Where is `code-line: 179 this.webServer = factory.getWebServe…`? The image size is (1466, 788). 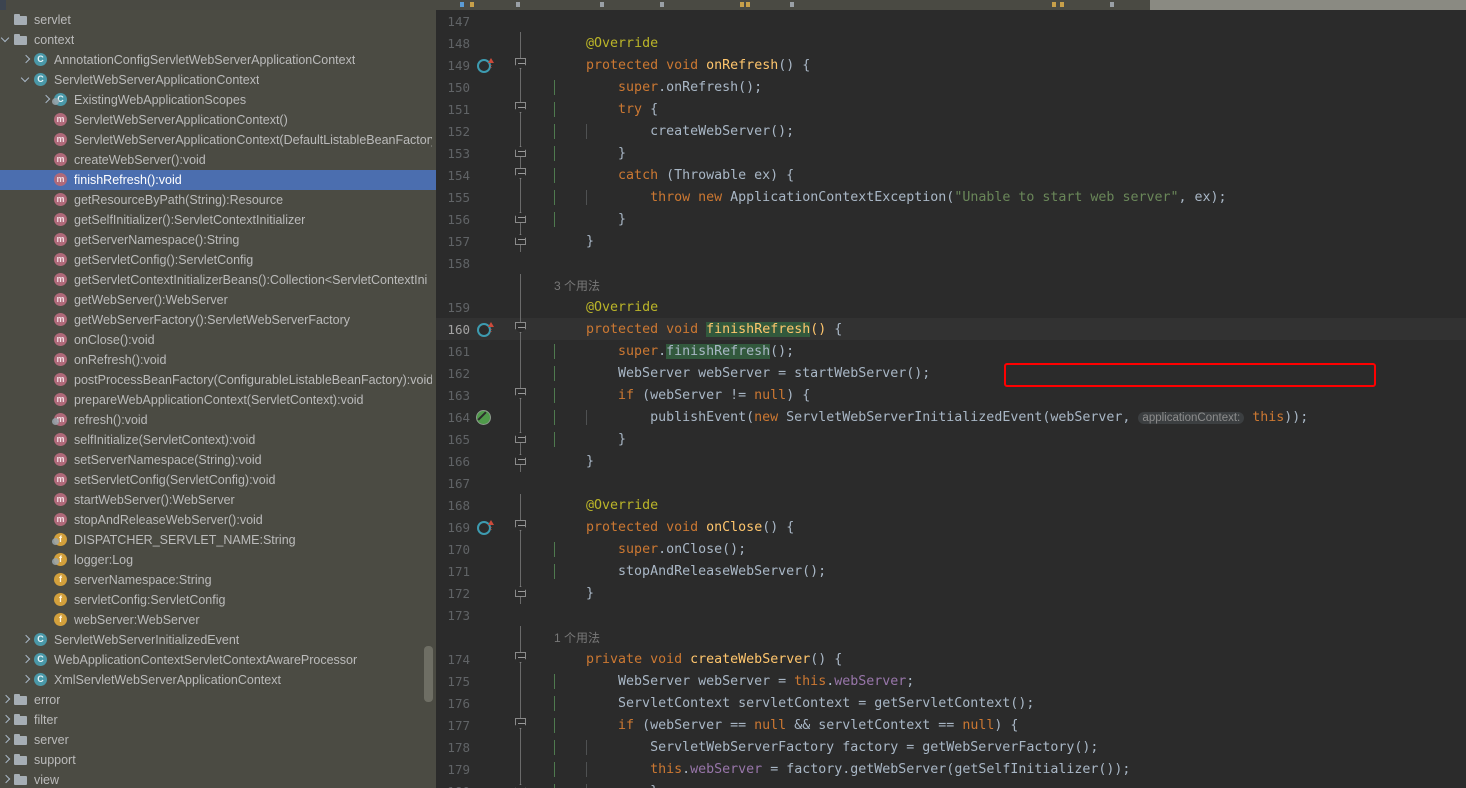
code-line: 179 this.webServer = factory.getWebServe… is located at coordinates (951, 769).